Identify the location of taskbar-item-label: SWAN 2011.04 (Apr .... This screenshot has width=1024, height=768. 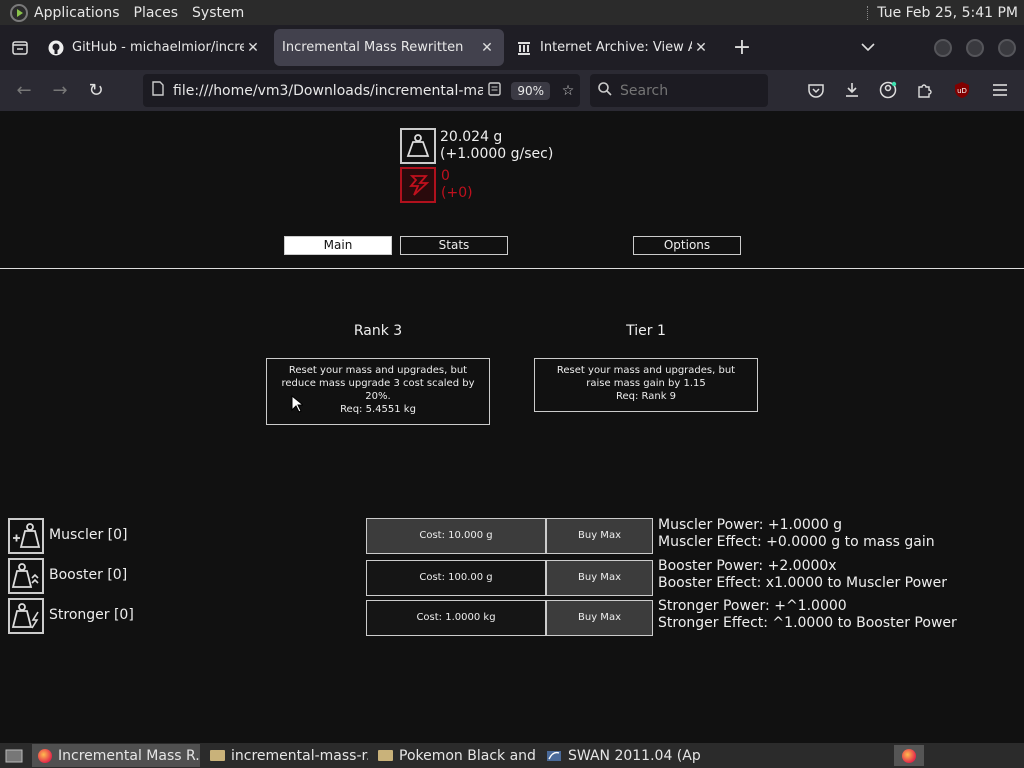
(635, 755).